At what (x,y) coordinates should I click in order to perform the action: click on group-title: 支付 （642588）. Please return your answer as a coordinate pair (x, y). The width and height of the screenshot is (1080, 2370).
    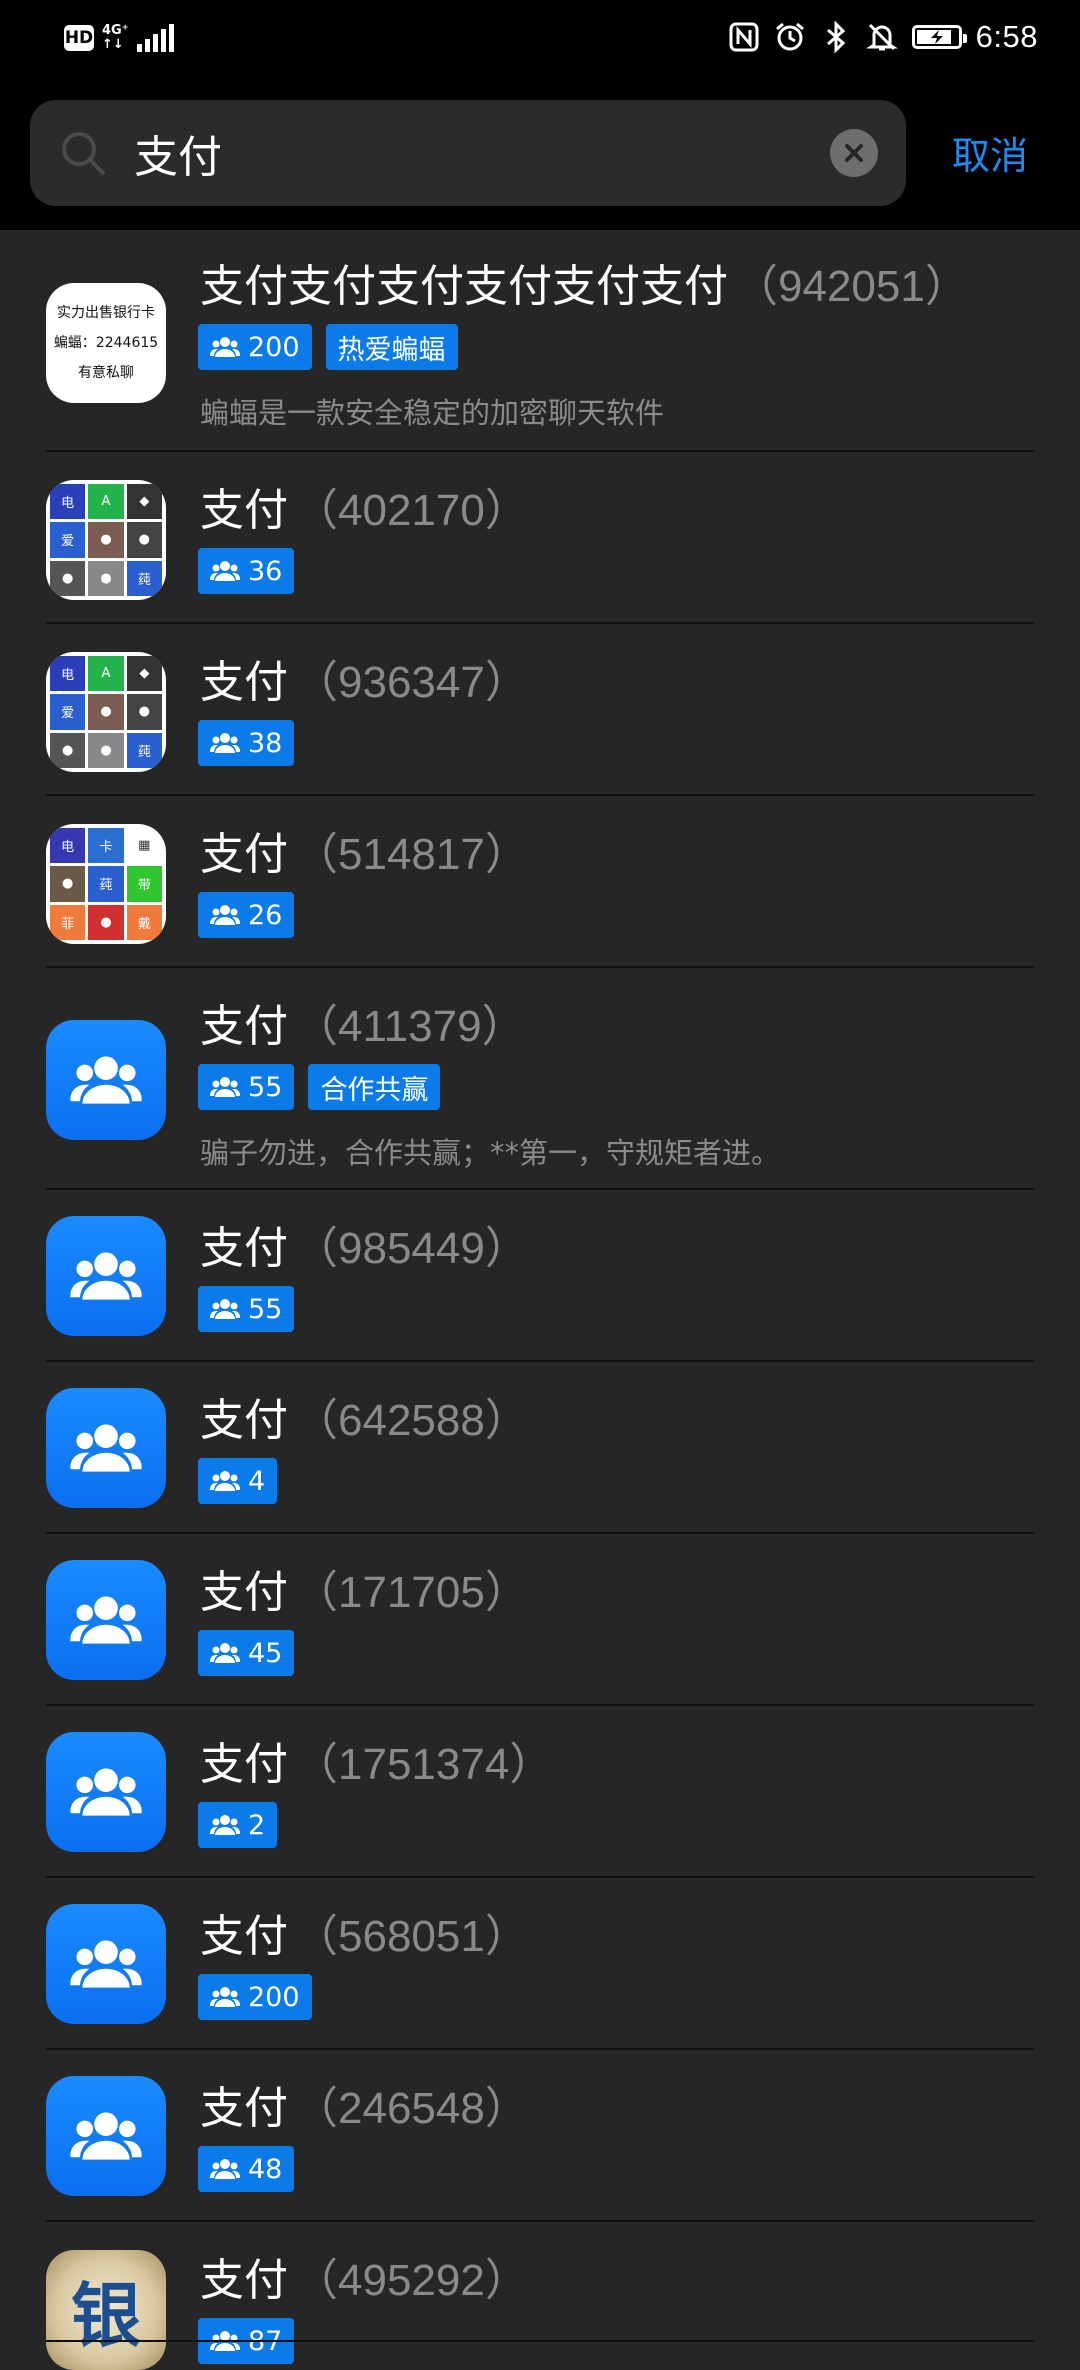
    Looking at the image, I should click on (364, 1416).